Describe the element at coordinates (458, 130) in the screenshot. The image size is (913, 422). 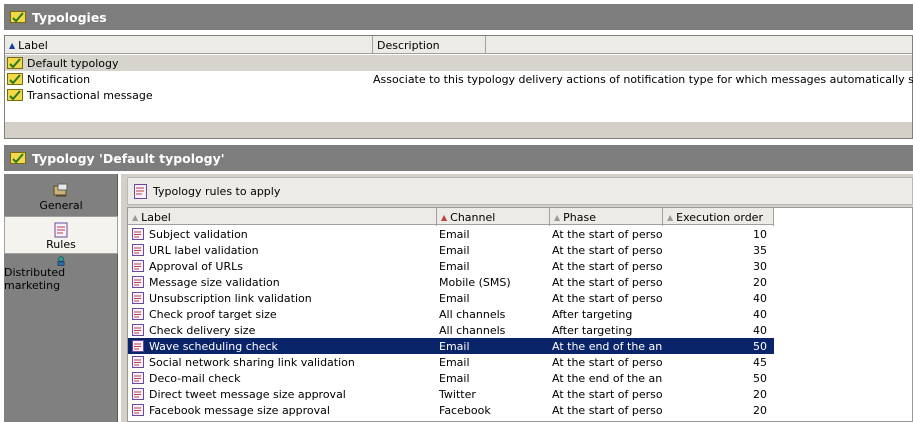
I see `typologies-footer-bar` at that location.